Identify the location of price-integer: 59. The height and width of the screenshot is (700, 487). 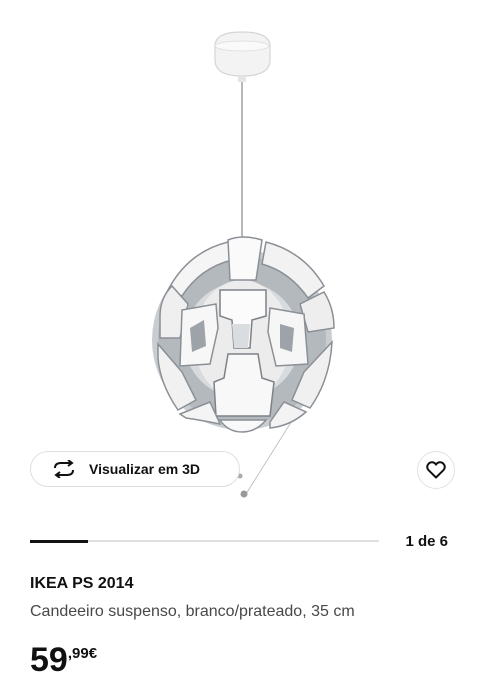
(49, 660).